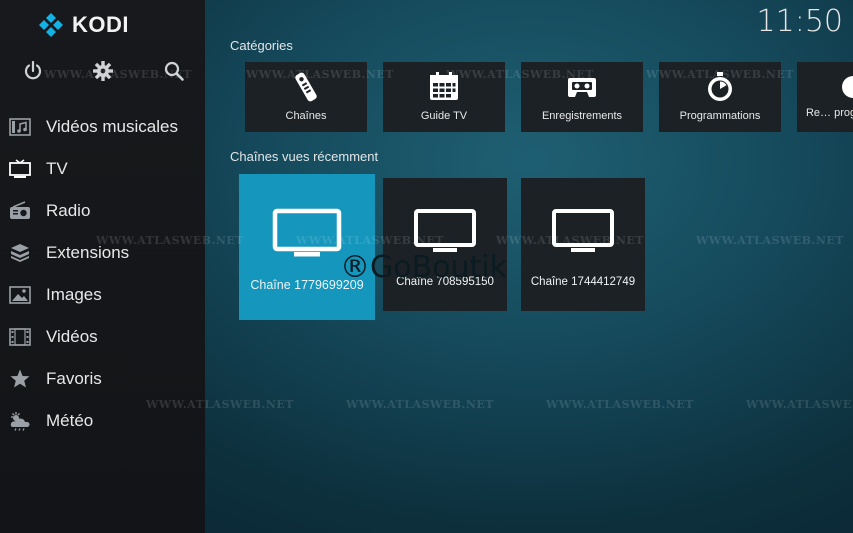 The image size is (853, 533). Describe the element at coordinates (799, 21) in the screenshot. I see `clock: 11:50` at that location.